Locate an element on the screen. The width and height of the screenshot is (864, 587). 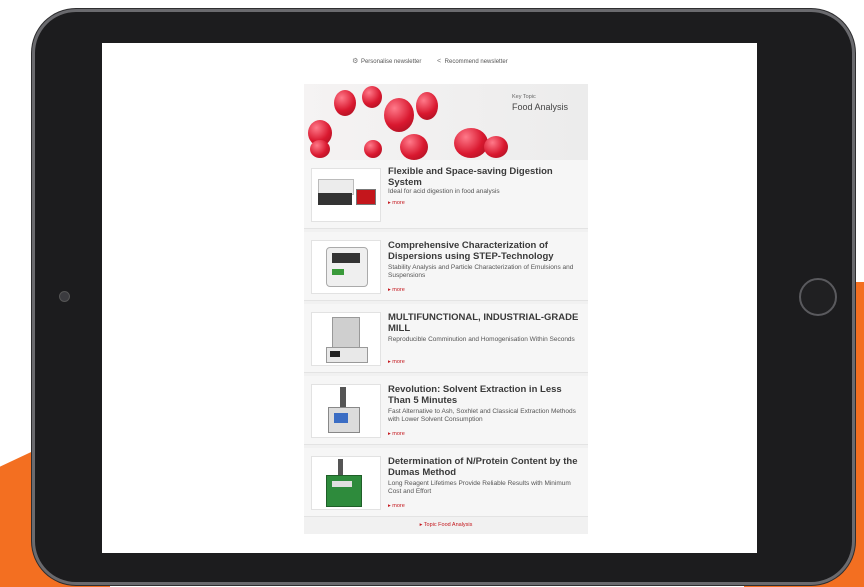
solvent-extraction-image is located at coordinates (346, 411).